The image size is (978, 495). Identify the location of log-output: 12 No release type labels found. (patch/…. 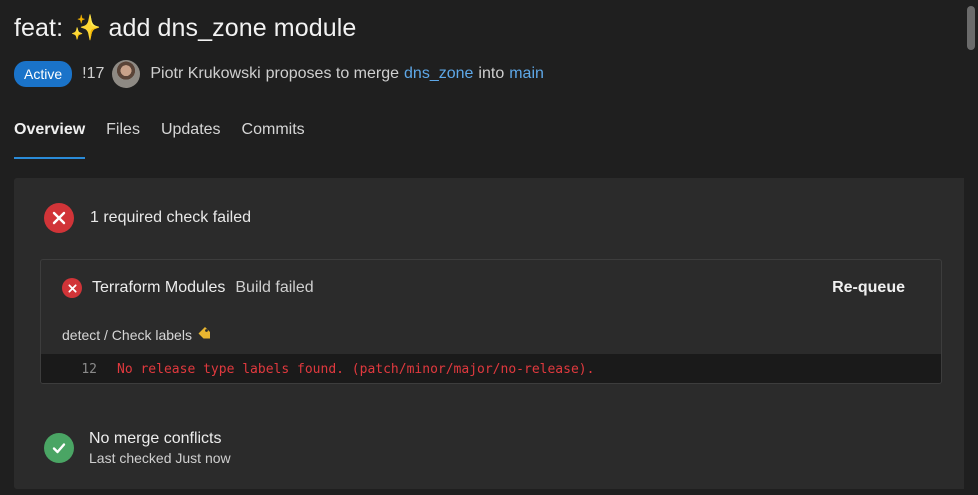
(491, 368).